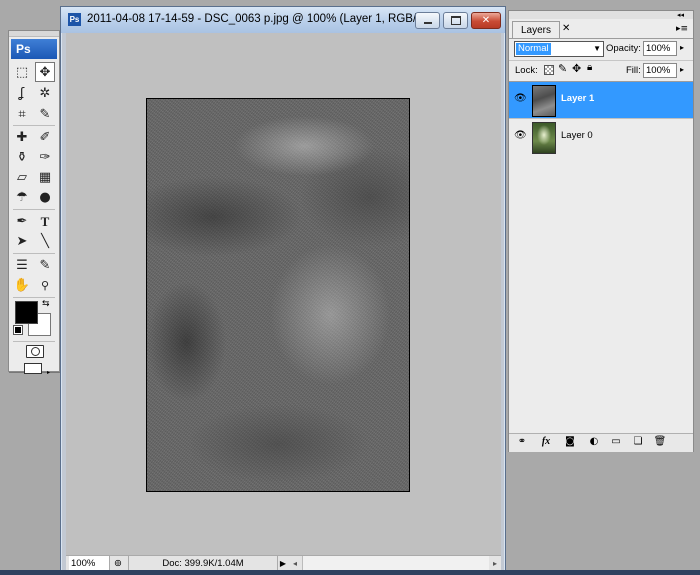  What do you see at coordinates (559, 49) in the screenshot?
I see `blend-mode-select: Normal ▼` at bounding box center [559, 49].